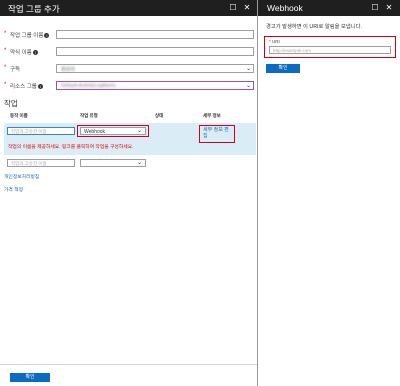 The image size is (400, 386). What do you see at coordinates (41, 131) in the screenshot?
I see `action-name-input: 작업의 고유한 이름` at bounding box center [41, 131].